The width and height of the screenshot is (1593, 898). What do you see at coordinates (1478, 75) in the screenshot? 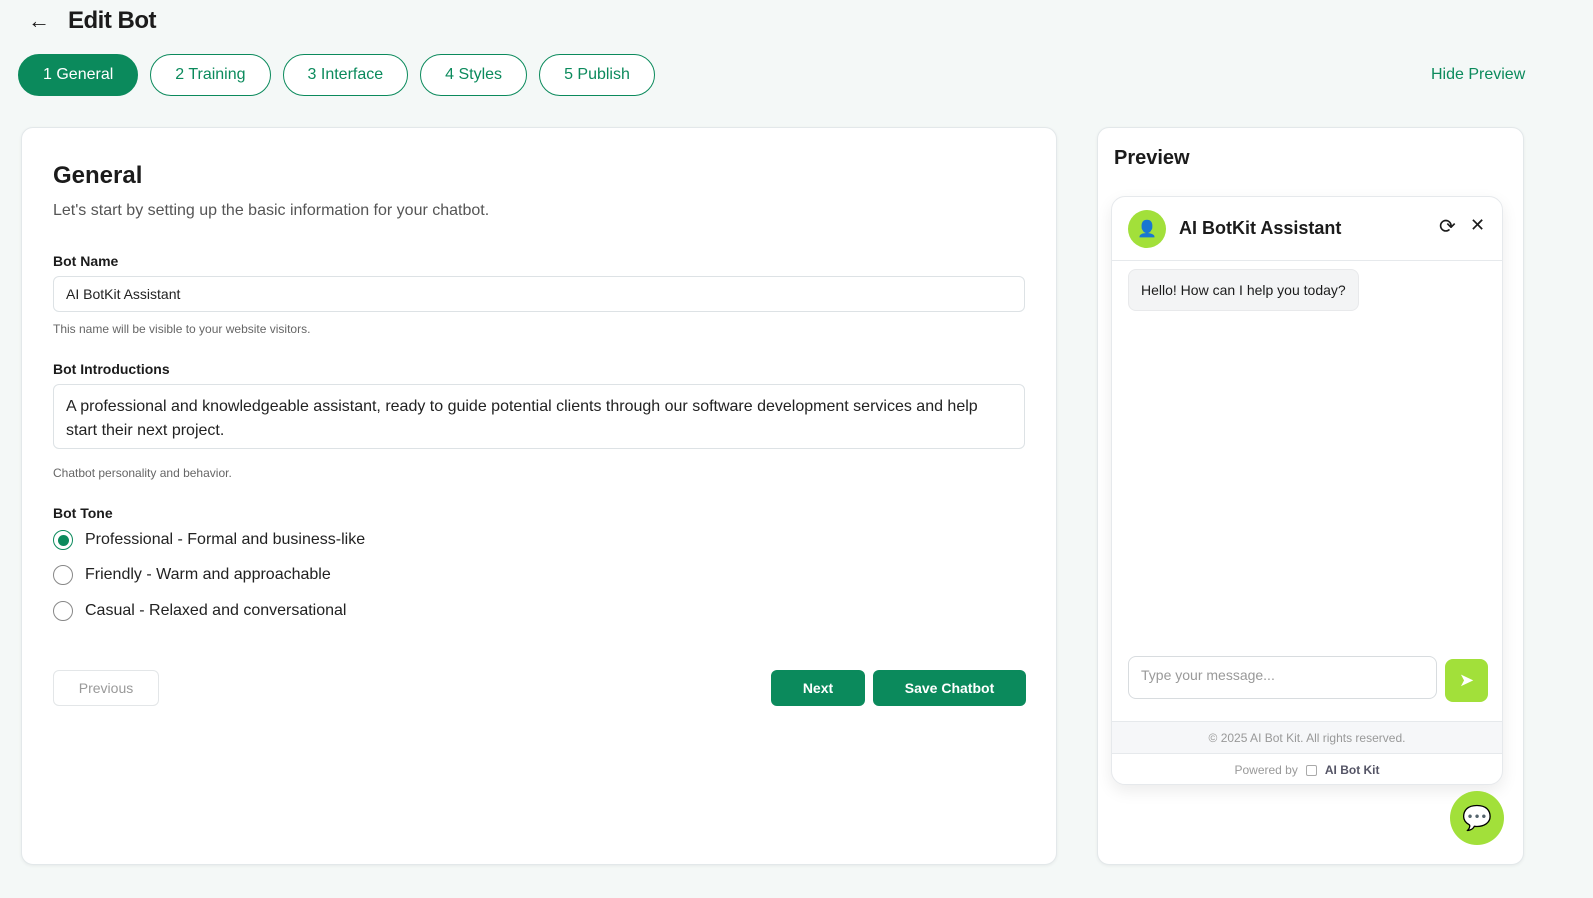
I see `hide-preview-link: Hide Preview` at bounding box center [1478, 75].